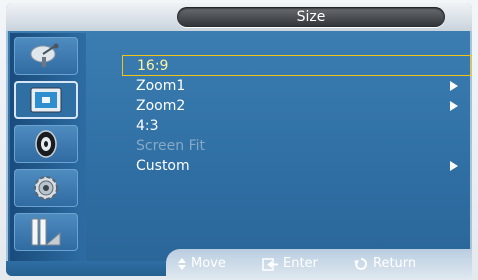 This screenshot has width=478, height=280. I want to click on menu-item-label: Zoom2, so click(161, 106).